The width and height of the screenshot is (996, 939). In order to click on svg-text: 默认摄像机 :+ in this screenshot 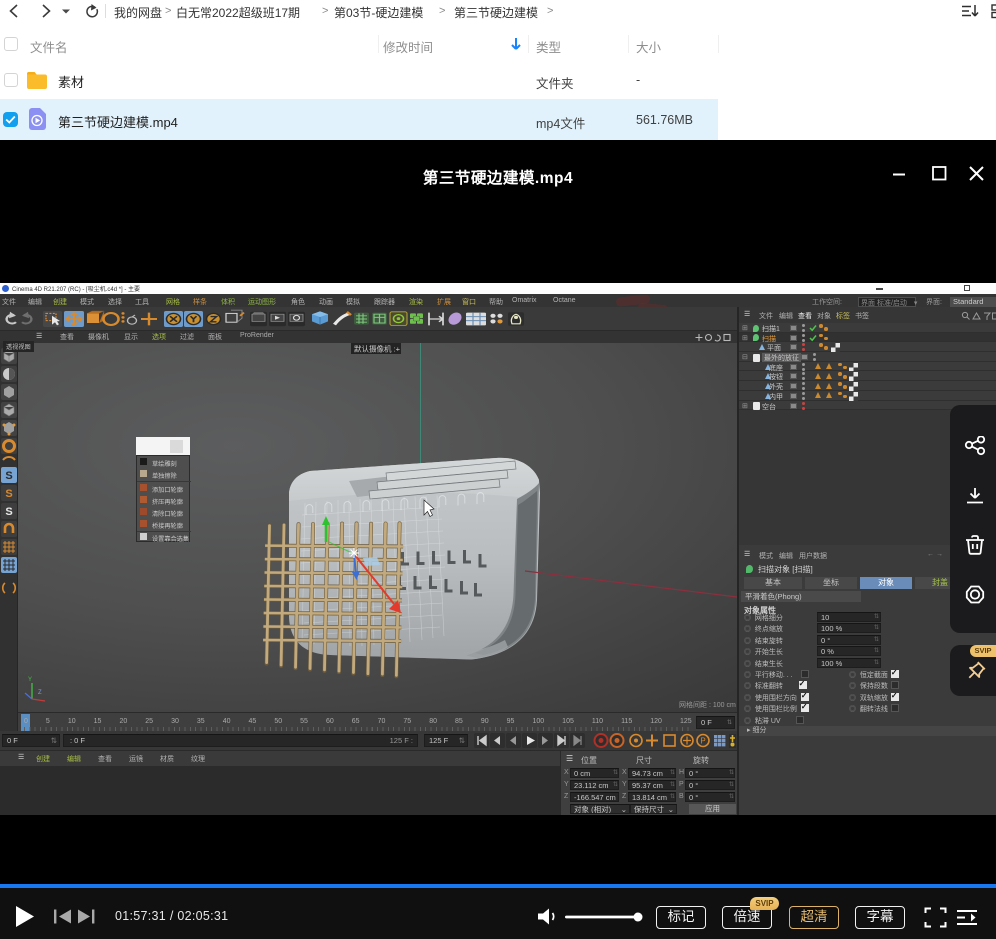, I will do `click(377, 349)`.